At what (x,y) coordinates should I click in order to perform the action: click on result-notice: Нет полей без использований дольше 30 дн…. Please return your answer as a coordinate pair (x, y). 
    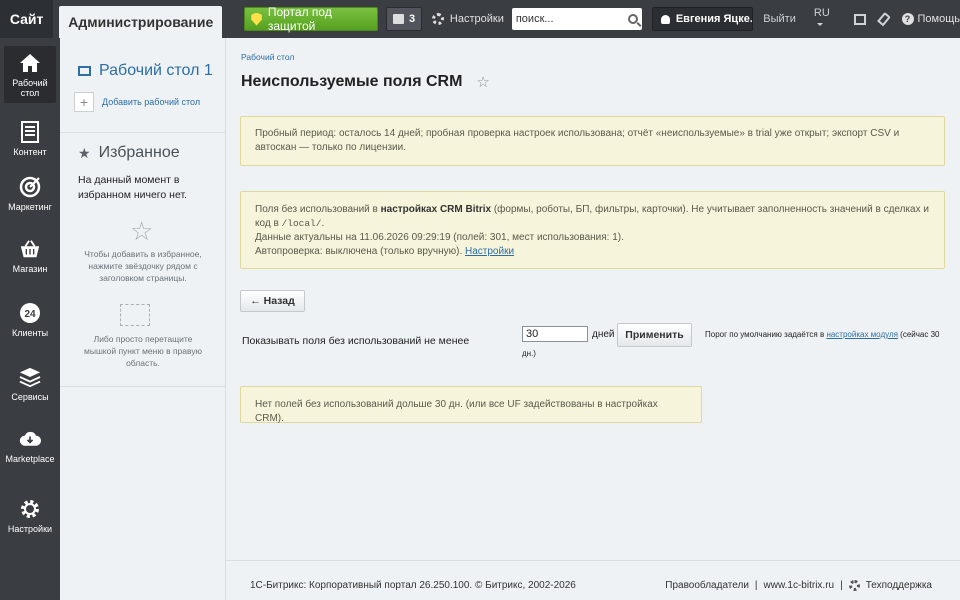
    Looking at the image, I should click on (471, 405).